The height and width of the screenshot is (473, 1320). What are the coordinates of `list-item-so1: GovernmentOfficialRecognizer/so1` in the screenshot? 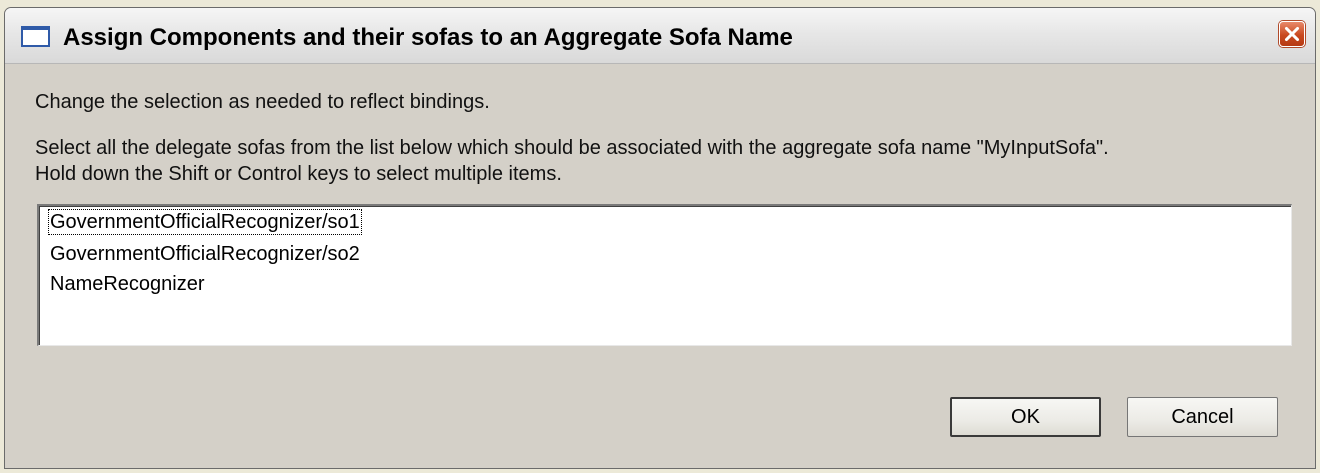 It's located at (205, 222).